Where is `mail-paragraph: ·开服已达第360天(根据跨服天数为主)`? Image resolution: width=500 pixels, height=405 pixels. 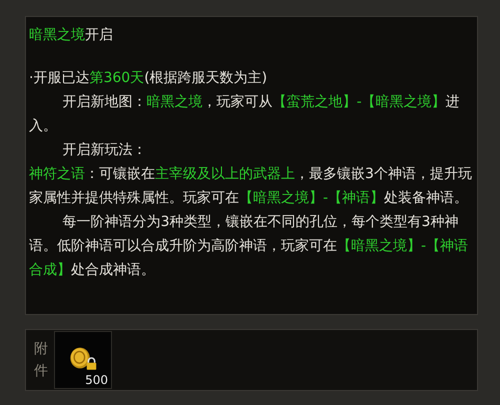
mail-paragraph: ·开服已达第360天(根据跨服天数为主) is located at coordinates (148, 78).